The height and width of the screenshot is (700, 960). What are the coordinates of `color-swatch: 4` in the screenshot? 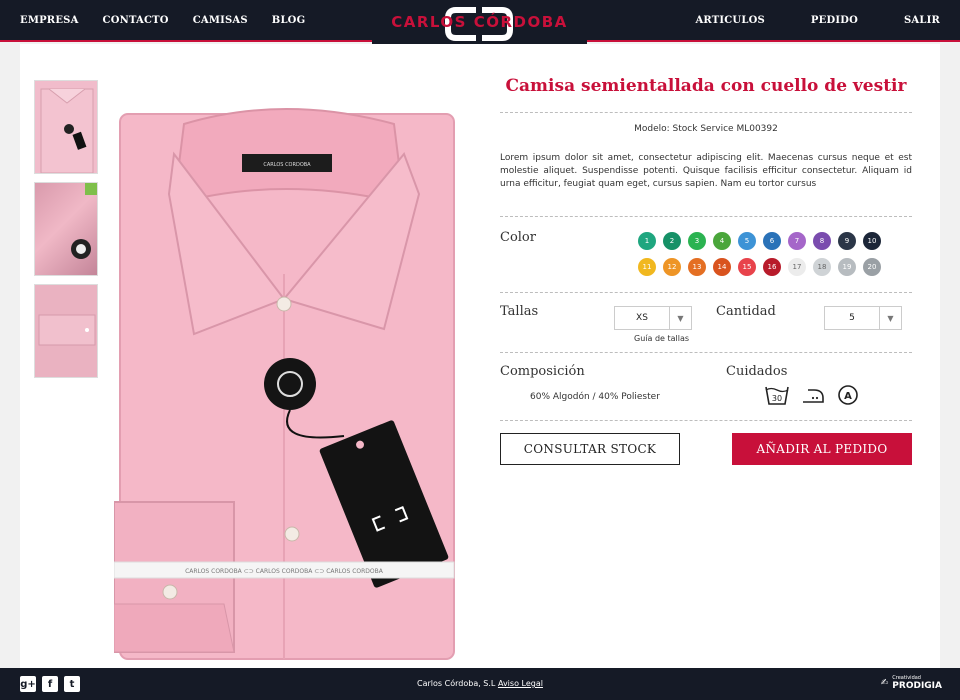 It's located at (722, 241).